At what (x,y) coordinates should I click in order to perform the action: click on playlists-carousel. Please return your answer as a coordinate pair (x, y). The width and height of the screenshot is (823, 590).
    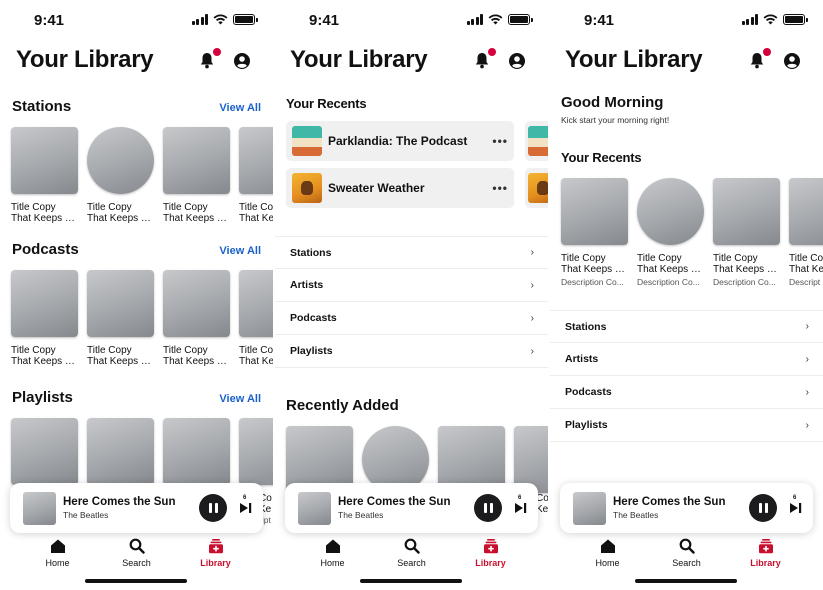
    Looking at the image, I should click on (142, 451).